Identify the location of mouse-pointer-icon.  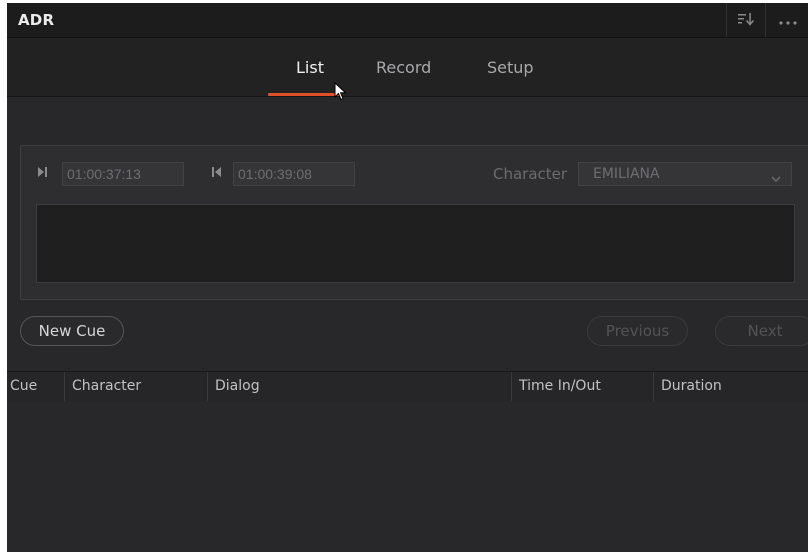
(341, 93).